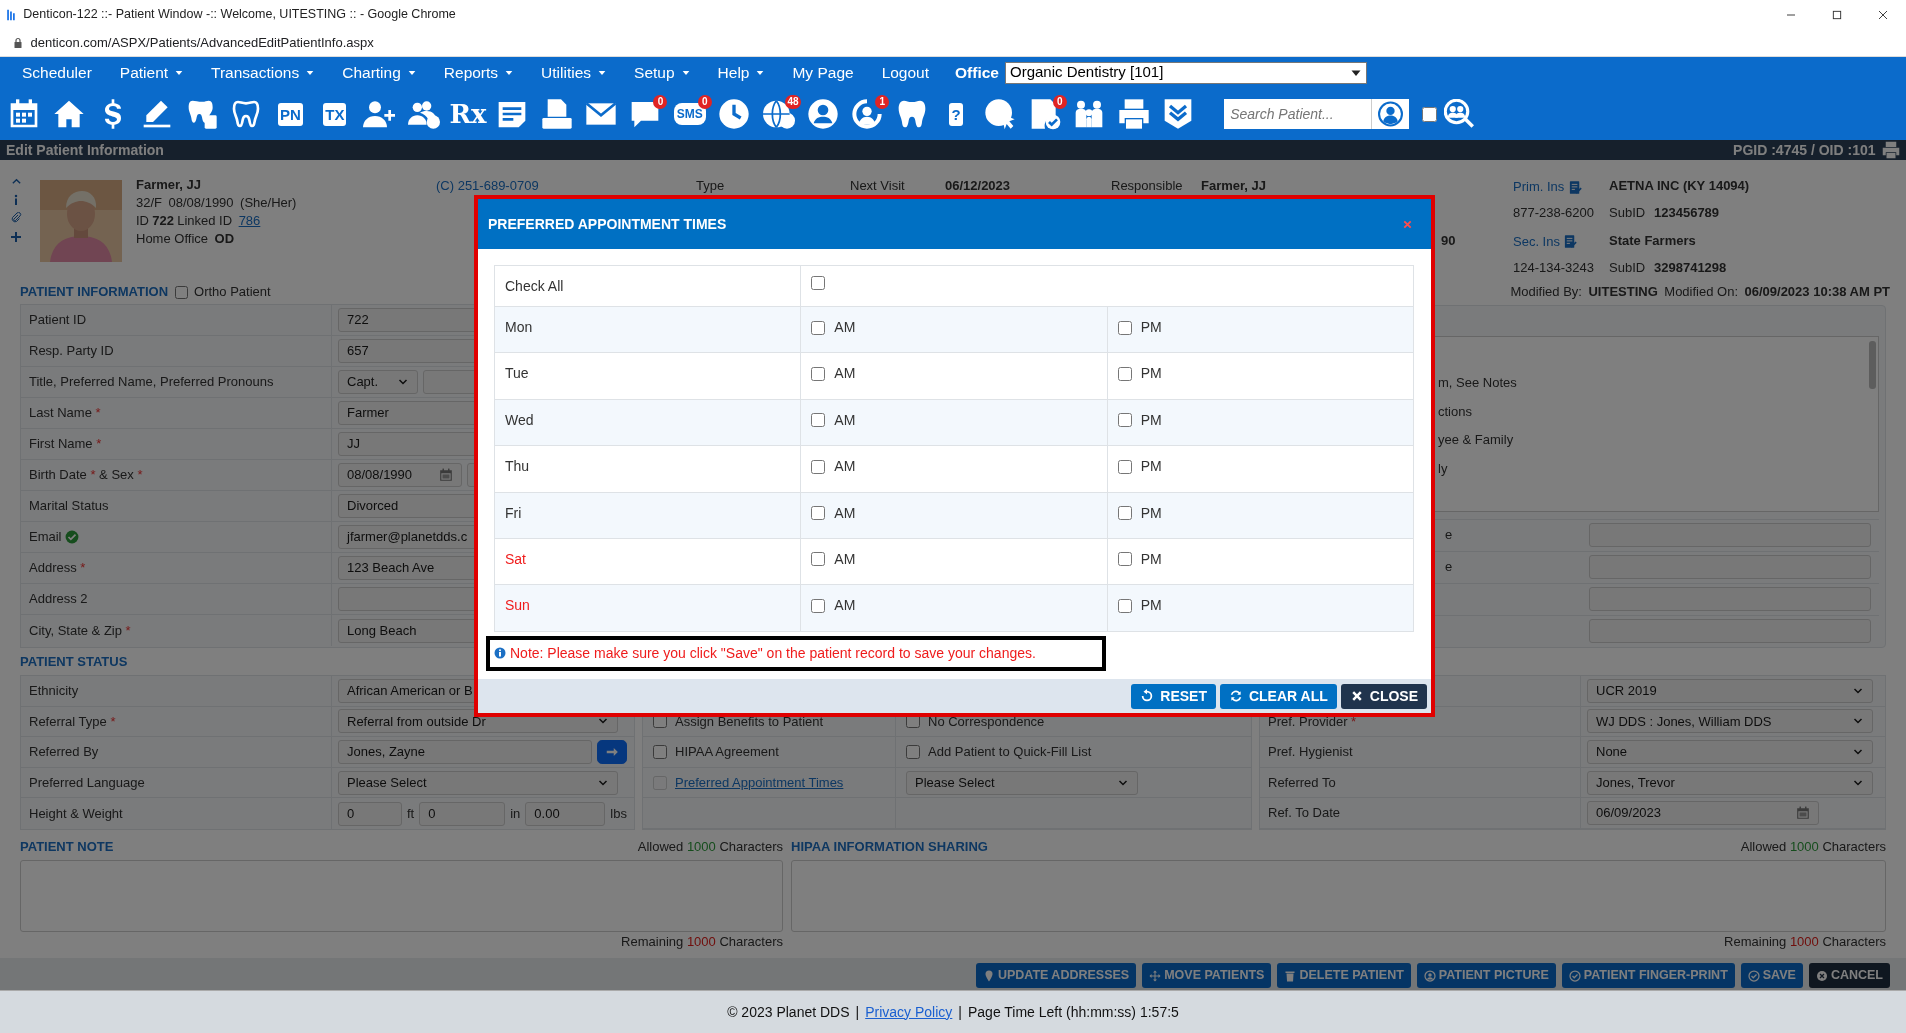  Describe the element at coordinates (201, 203) in the screenshot. I see `birth-date: 08/08/1990` at that location.